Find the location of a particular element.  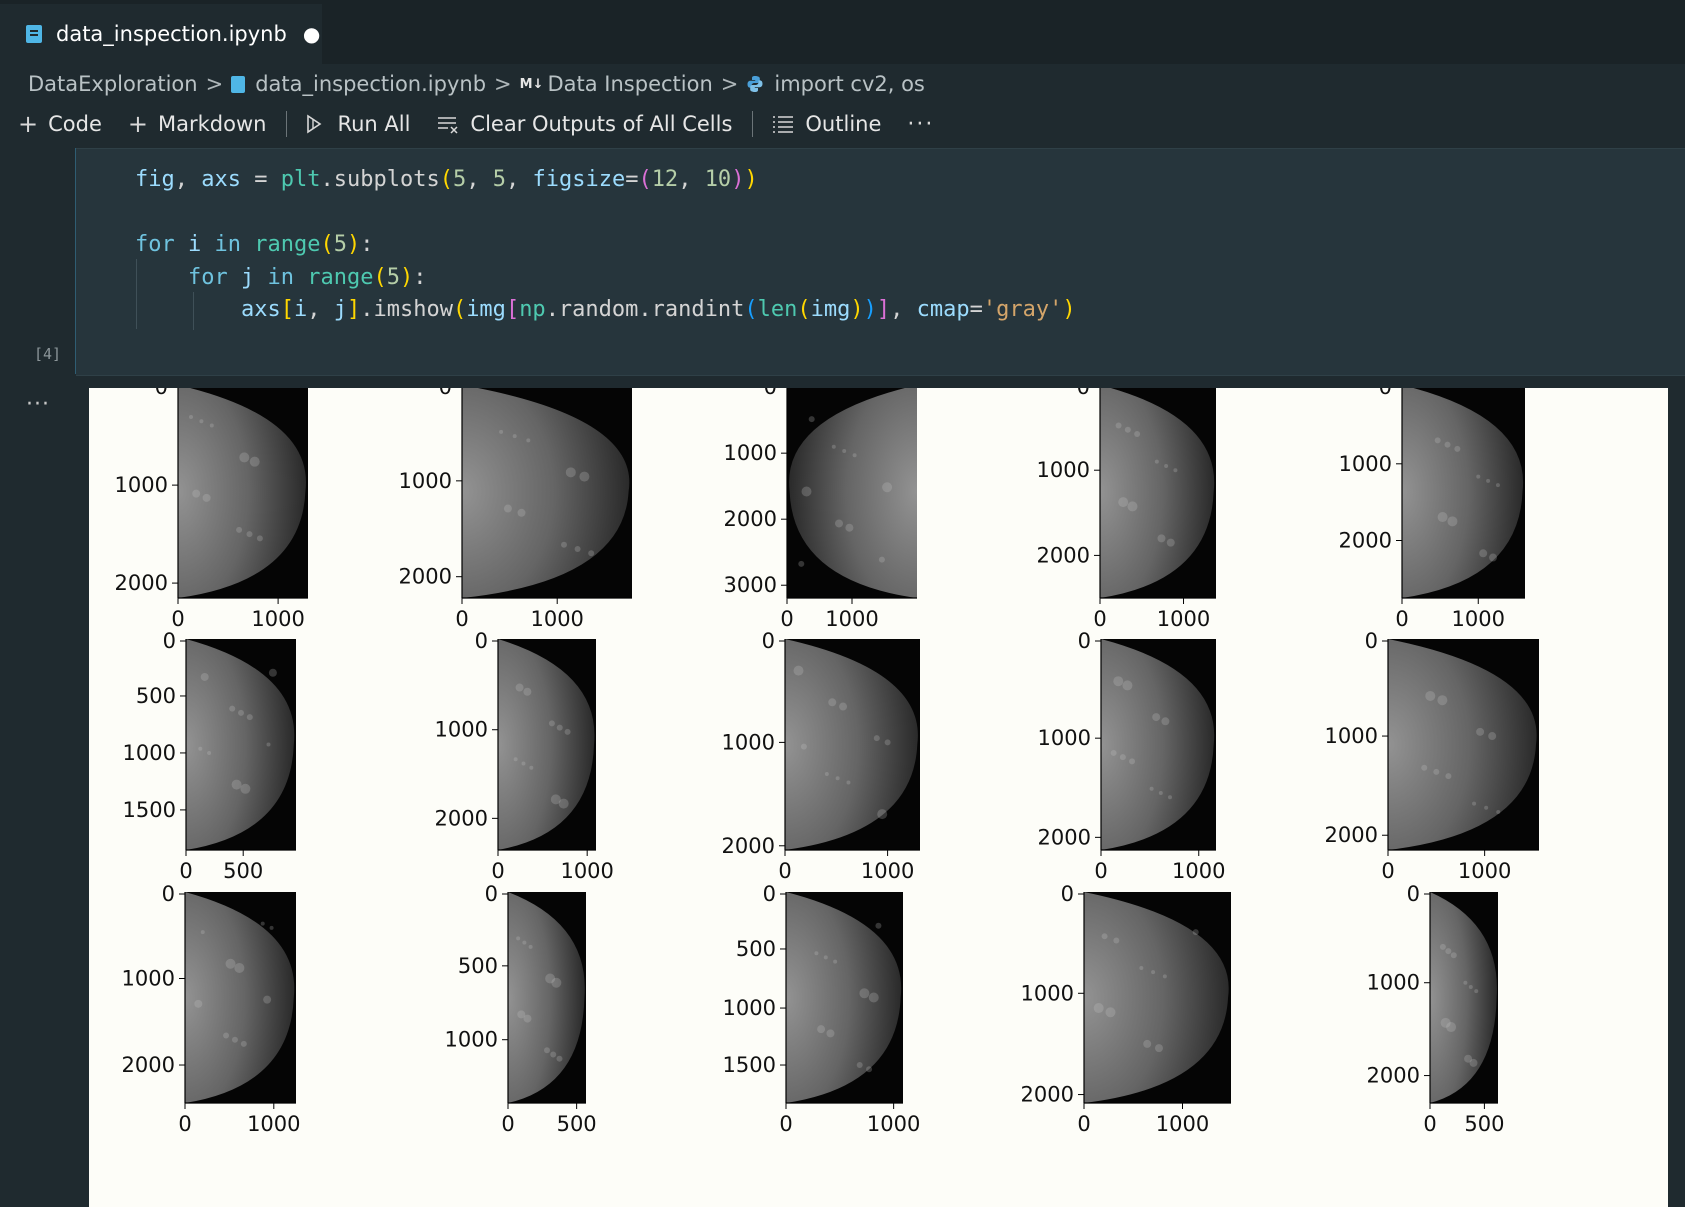

breadcrumb-cell: import cv2, os is located at coordinates (849, 84).